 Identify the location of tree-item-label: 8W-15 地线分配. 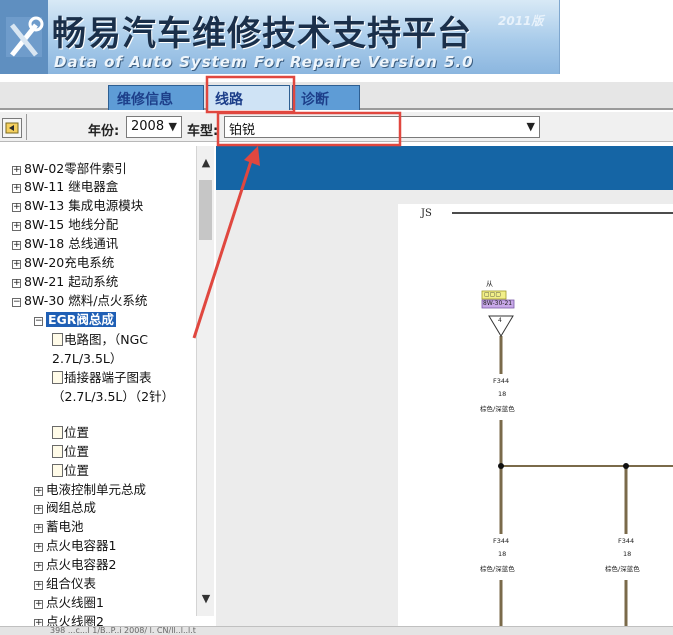
(71, 224).